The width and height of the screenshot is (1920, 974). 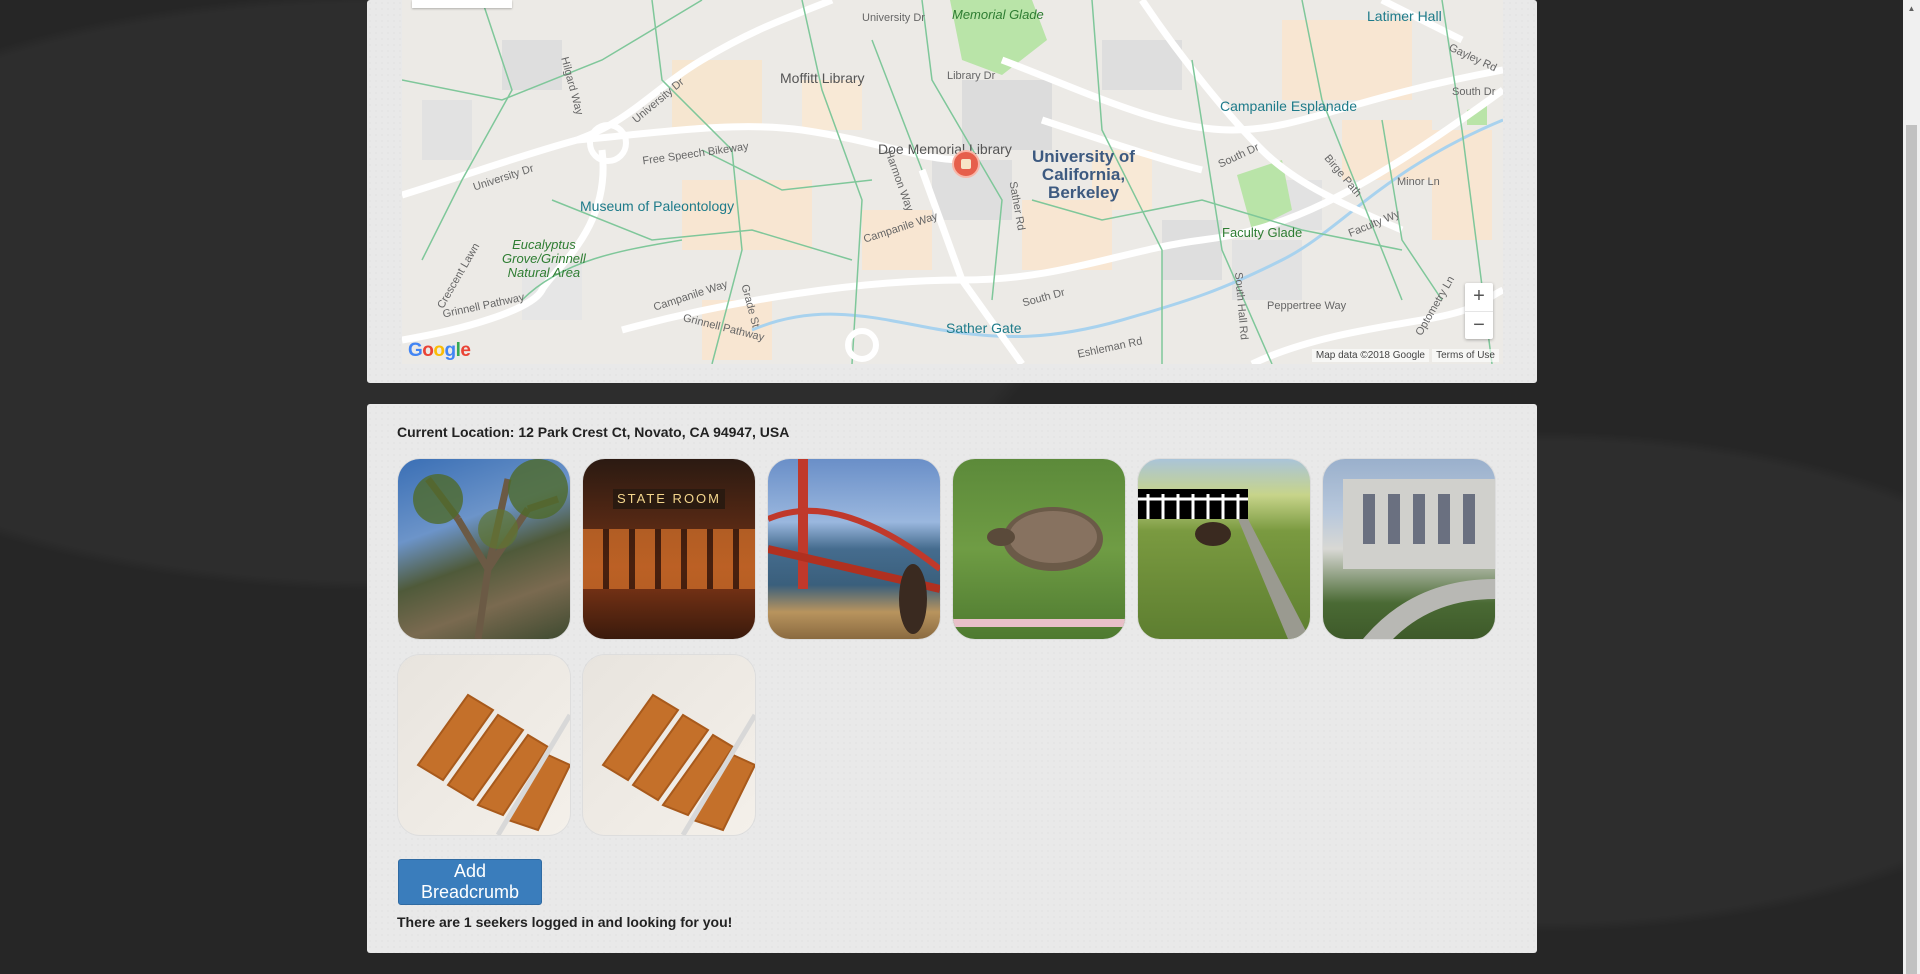 I want to click on building-drawing, so click(x=1419, y=559).